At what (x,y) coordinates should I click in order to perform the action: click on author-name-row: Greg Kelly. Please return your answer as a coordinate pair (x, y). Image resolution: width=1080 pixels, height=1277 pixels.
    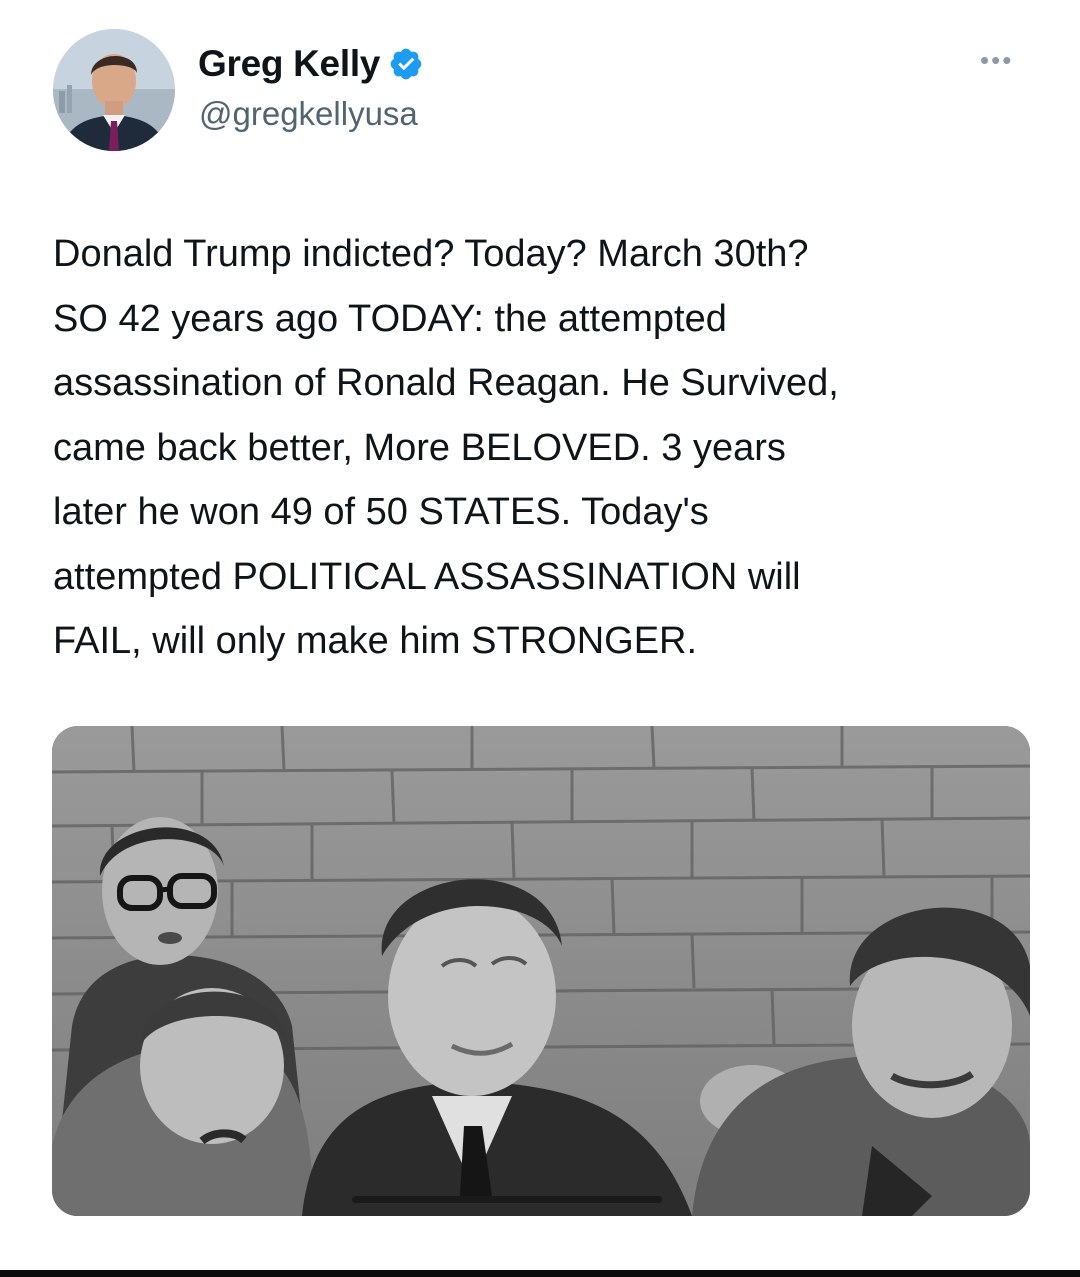
    Looking at the image, I should click on (311, 64).